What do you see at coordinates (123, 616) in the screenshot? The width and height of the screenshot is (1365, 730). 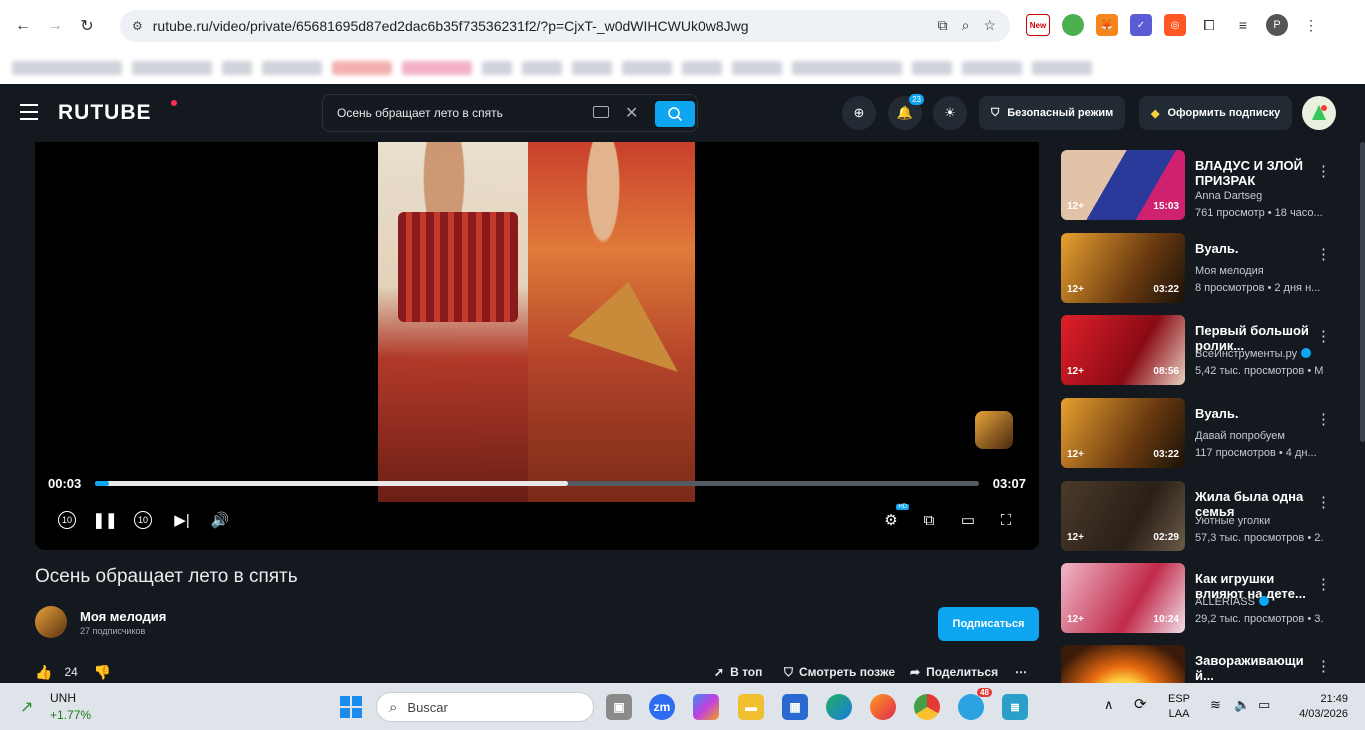 I see `channel-name: Моя мелодия` at bounding box center [123, 616].